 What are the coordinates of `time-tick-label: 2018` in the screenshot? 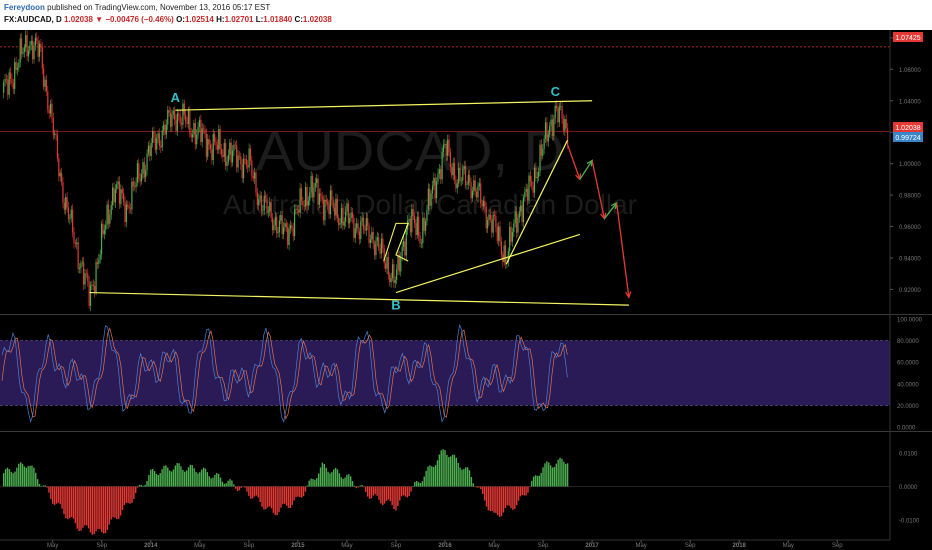 It's located at (740, 546).